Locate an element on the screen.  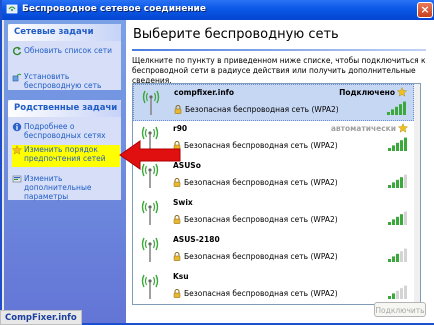
related-tasks-heading: Родственные задачи is located at coordinates (64, 108).